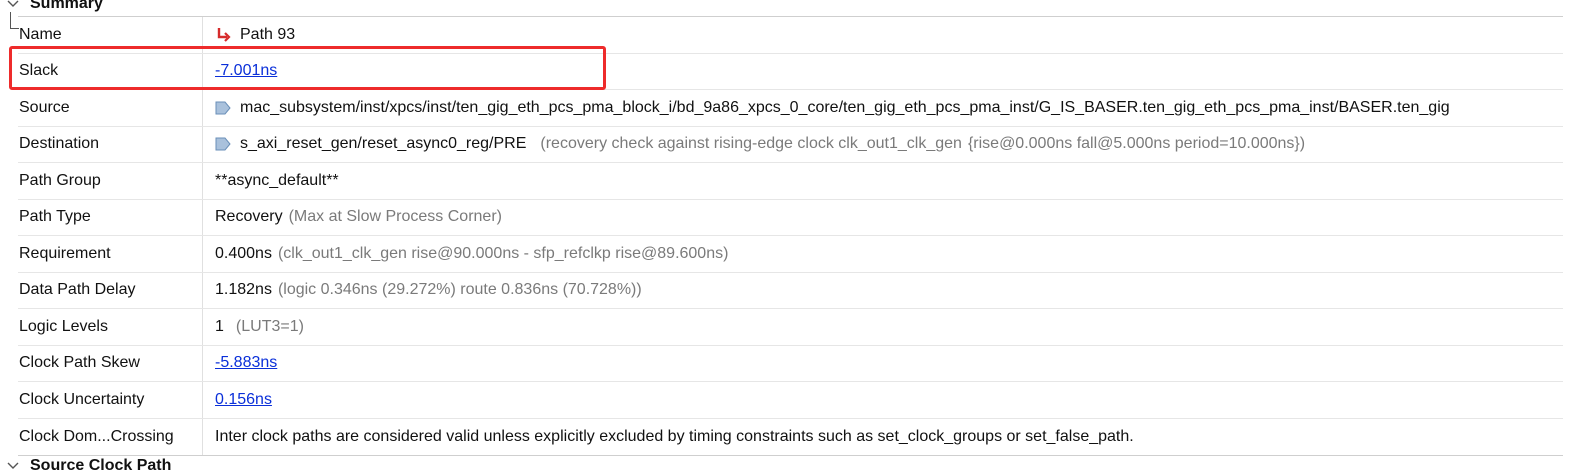 Image resolution: width=1591 pixels, height=476 pixels. Describe the element at coordinates (110, 254) in the screenshot. I see `row-label-requirement: Requirement` at that location.